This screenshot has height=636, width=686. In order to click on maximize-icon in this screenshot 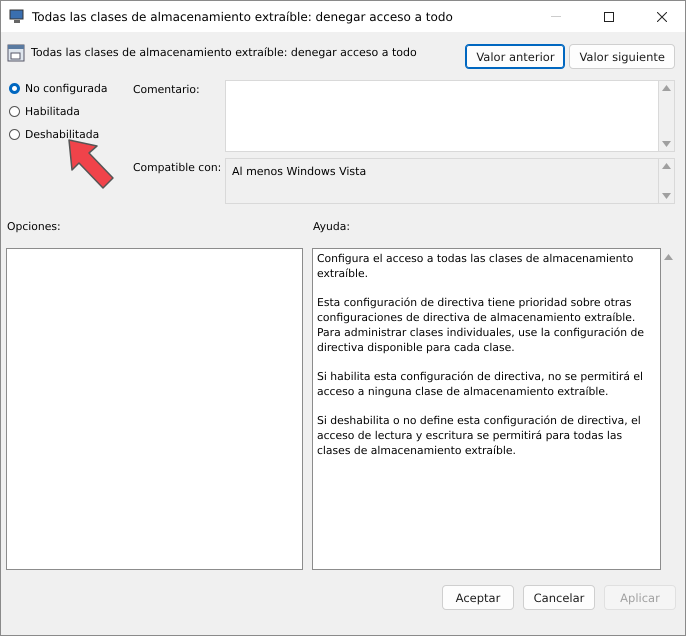, I will do `click(609, 17)`.